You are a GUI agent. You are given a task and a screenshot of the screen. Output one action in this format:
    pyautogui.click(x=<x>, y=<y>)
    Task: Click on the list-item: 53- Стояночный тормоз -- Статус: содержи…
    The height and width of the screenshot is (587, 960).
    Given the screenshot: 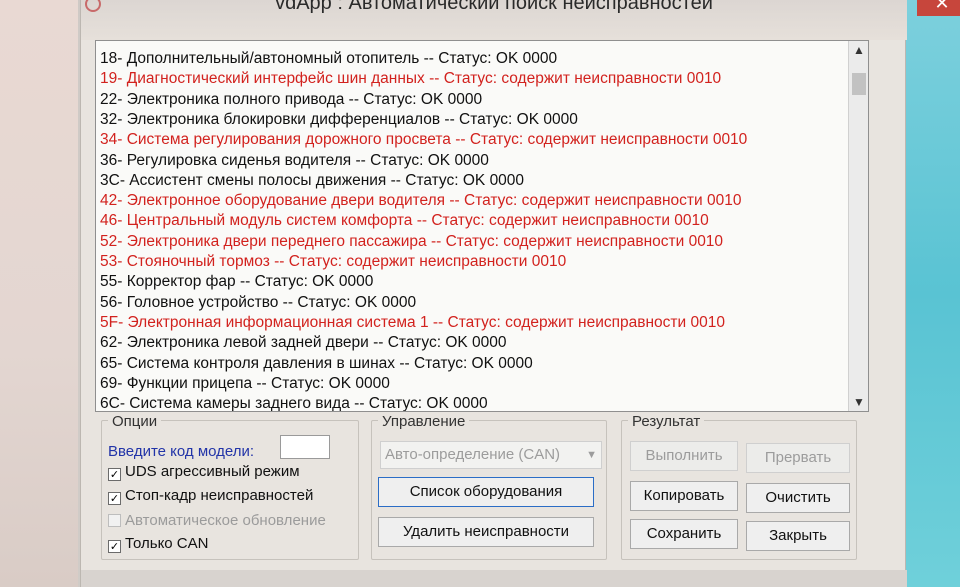 What is the action you would take?
    pyautogui.click(x=333, y=262)
    